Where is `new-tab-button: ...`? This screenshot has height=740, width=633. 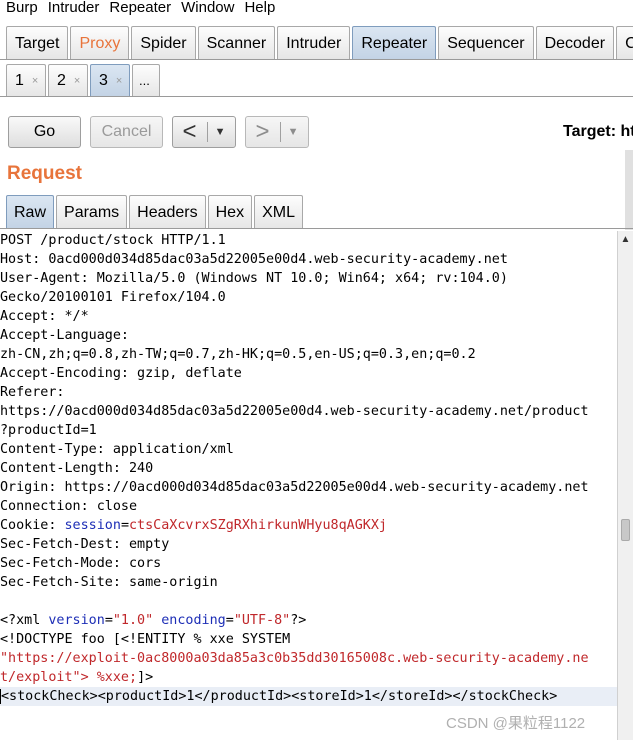 new-tab-button: ... is located at coordinates (146, 80).